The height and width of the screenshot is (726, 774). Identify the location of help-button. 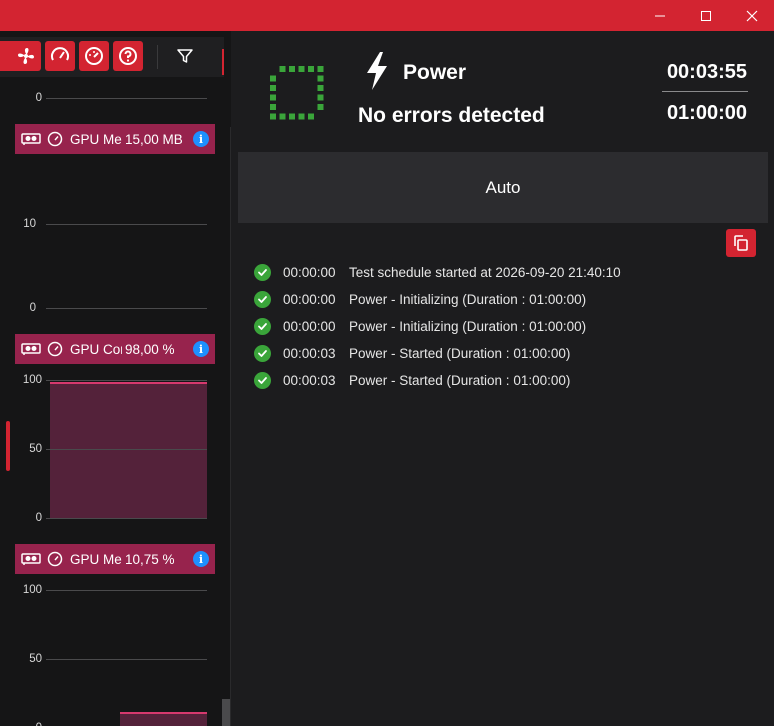
(128, 56).